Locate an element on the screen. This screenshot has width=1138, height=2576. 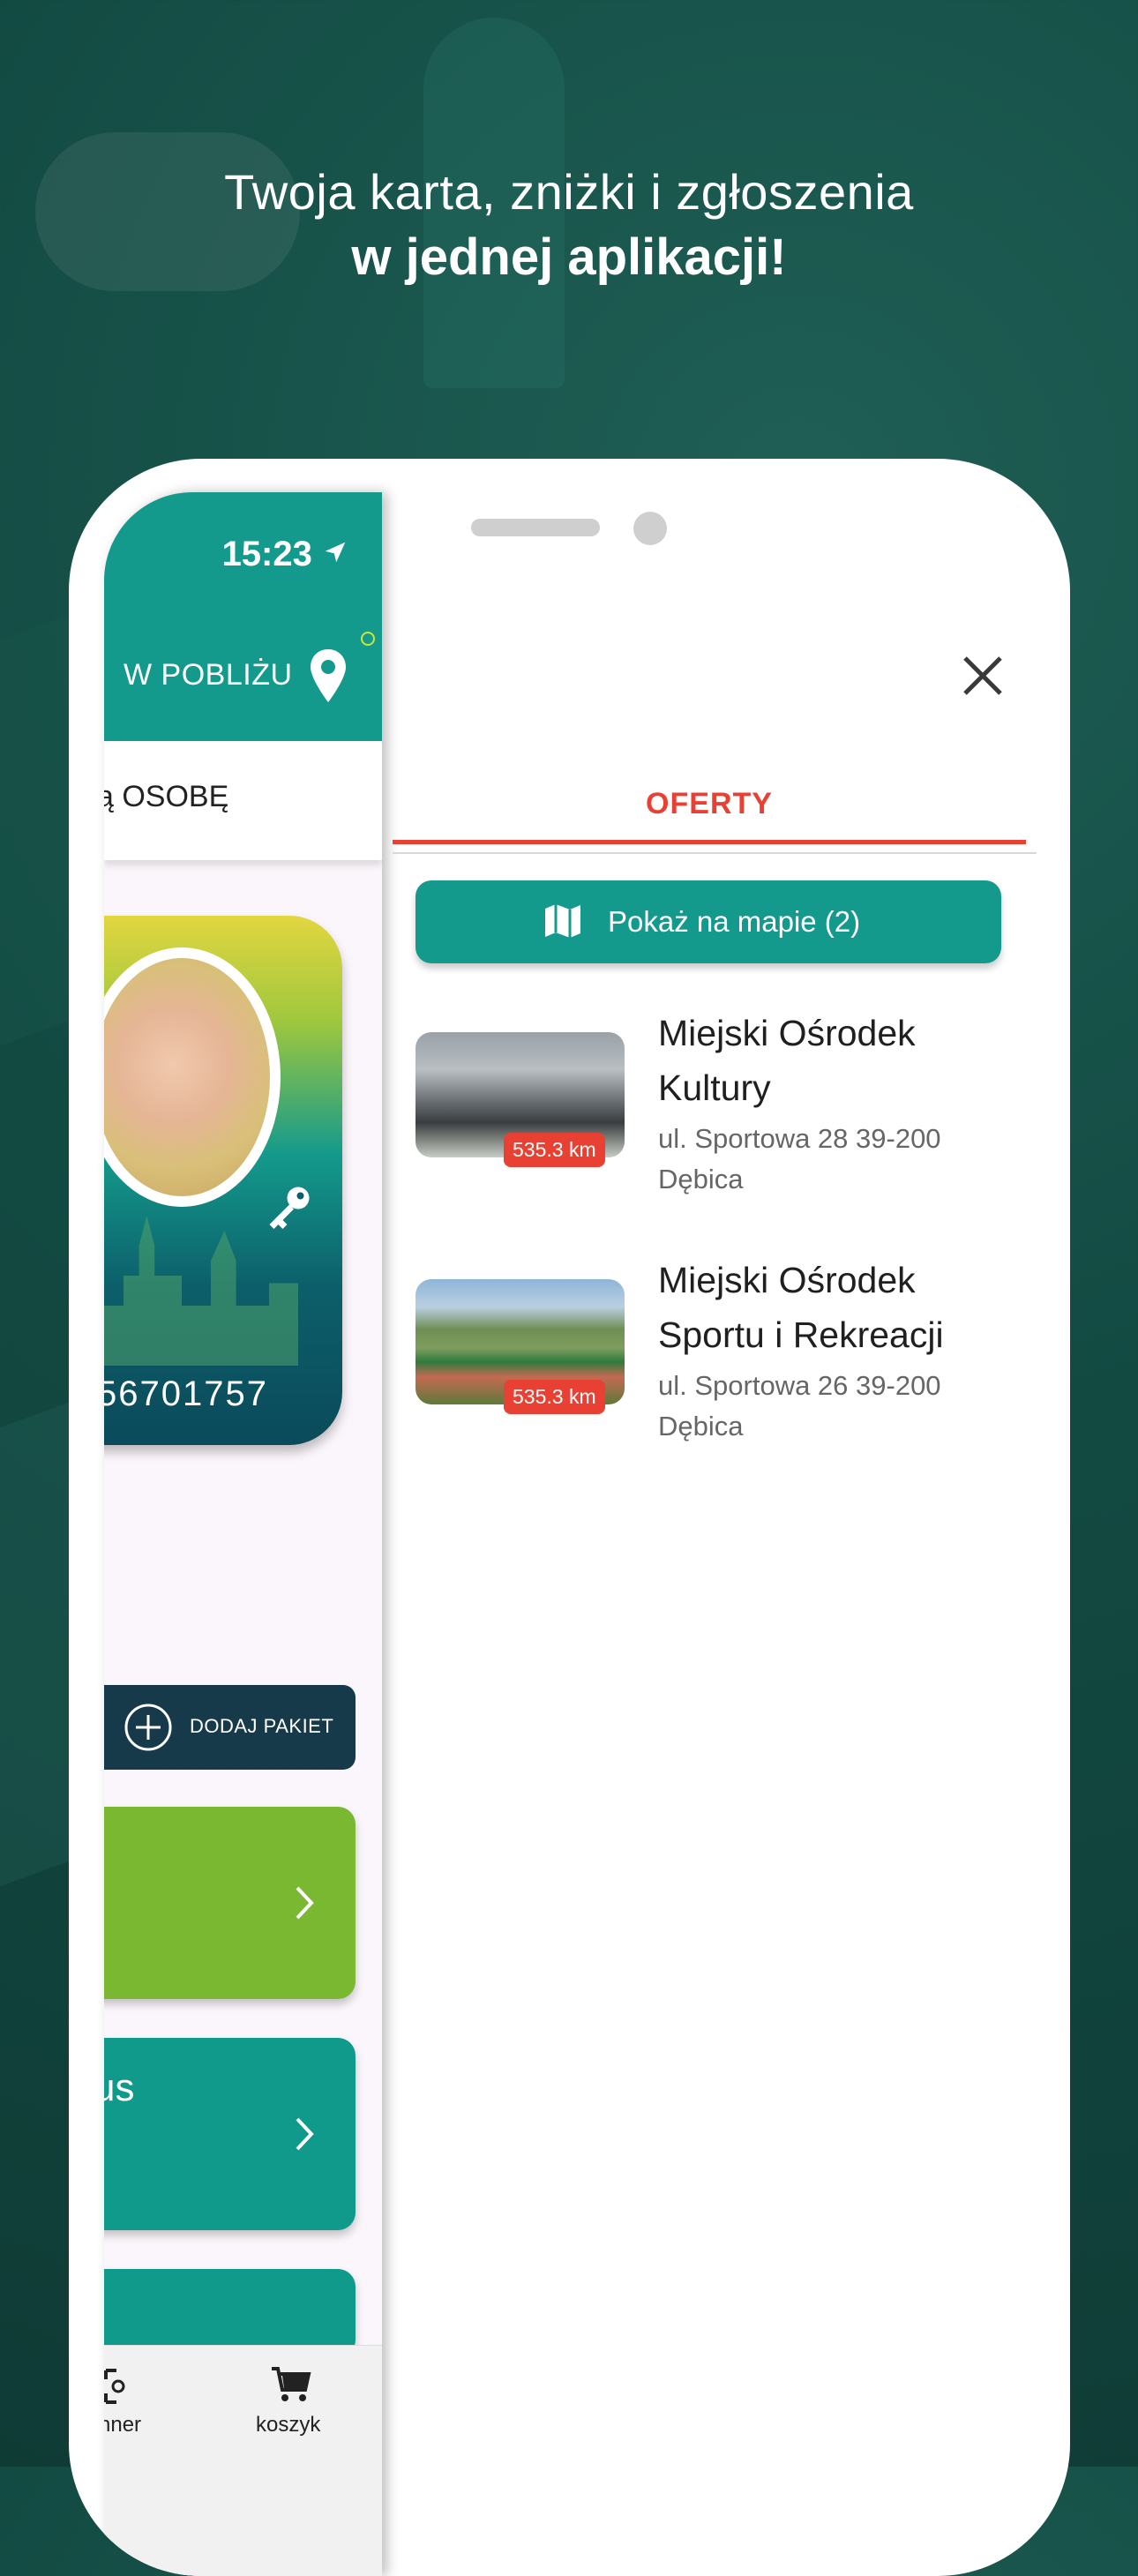
notification-dot is located at coordinates (368, 639).